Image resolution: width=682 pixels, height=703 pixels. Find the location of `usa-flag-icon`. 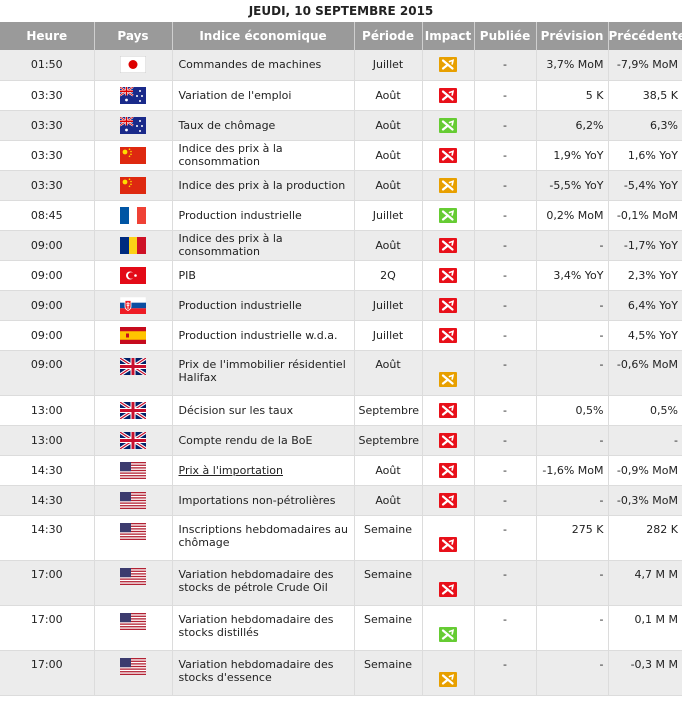

usa-flag-icon is located at coordinates (133, 531).